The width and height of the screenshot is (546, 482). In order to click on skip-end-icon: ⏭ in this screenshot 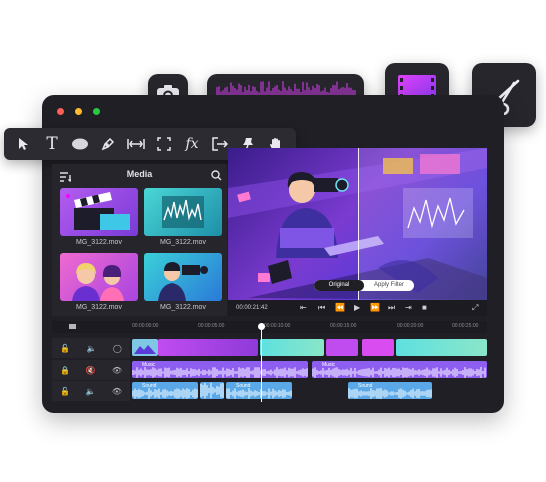, I will do `click(391, 308)`.